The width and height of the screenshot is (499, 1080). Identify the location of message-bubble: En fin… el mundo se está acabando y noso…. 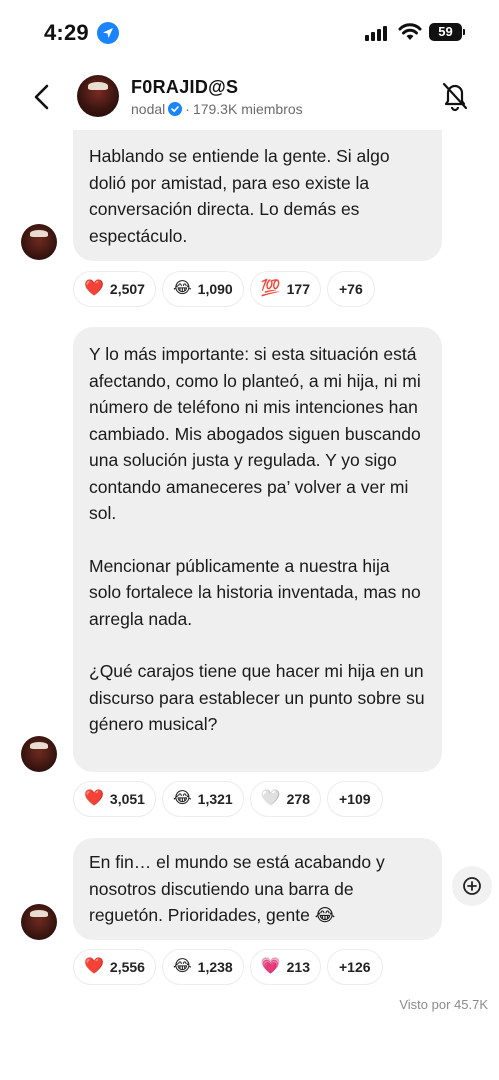
(257, 889).